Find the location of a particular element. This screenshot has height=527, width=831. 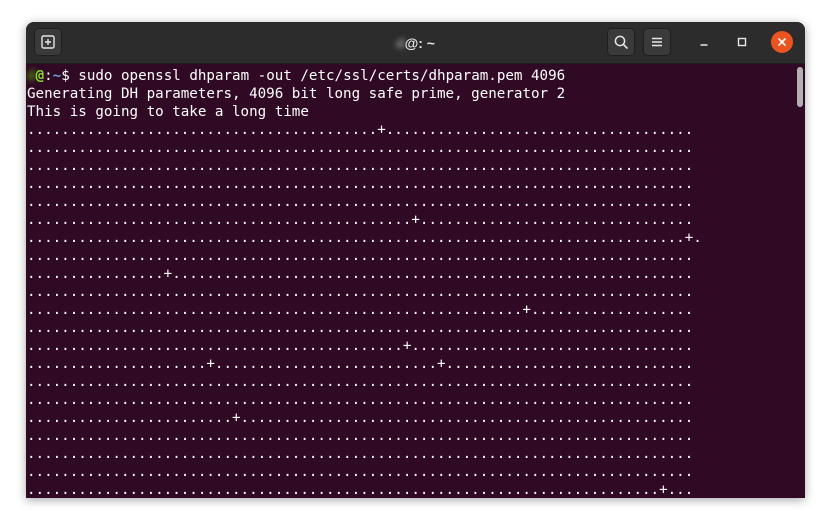

minimize-button is located at coordinates (704, 42).